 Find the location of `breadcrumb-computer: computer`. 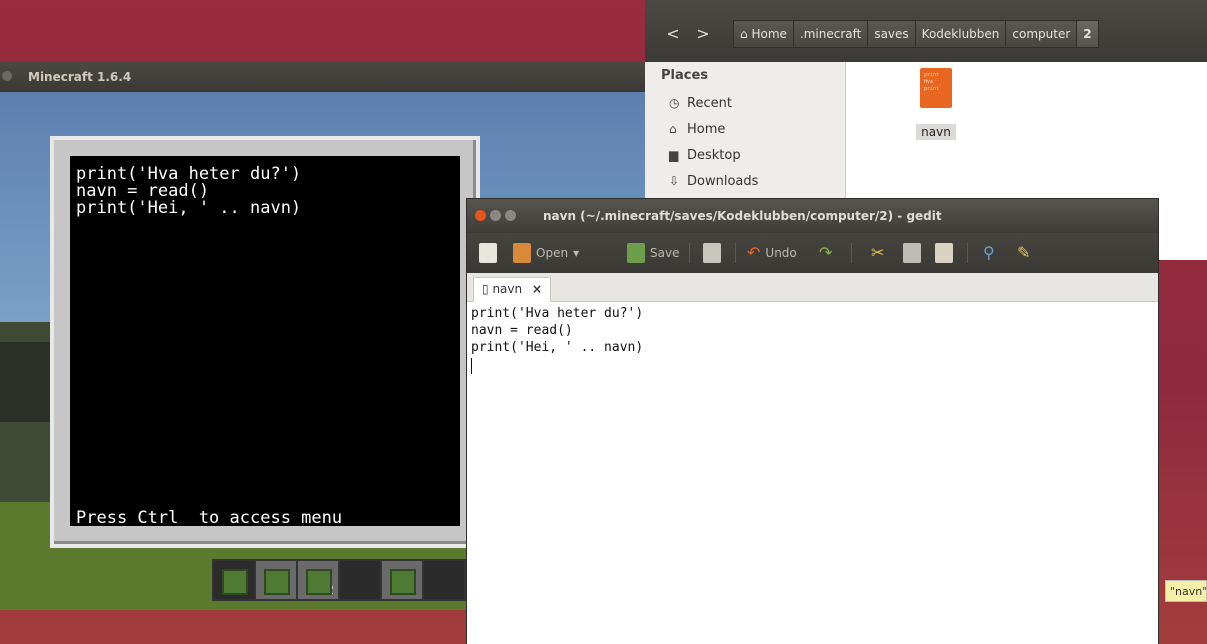

breadcrumb-computer: computer is located at coordinates (1041, 34).